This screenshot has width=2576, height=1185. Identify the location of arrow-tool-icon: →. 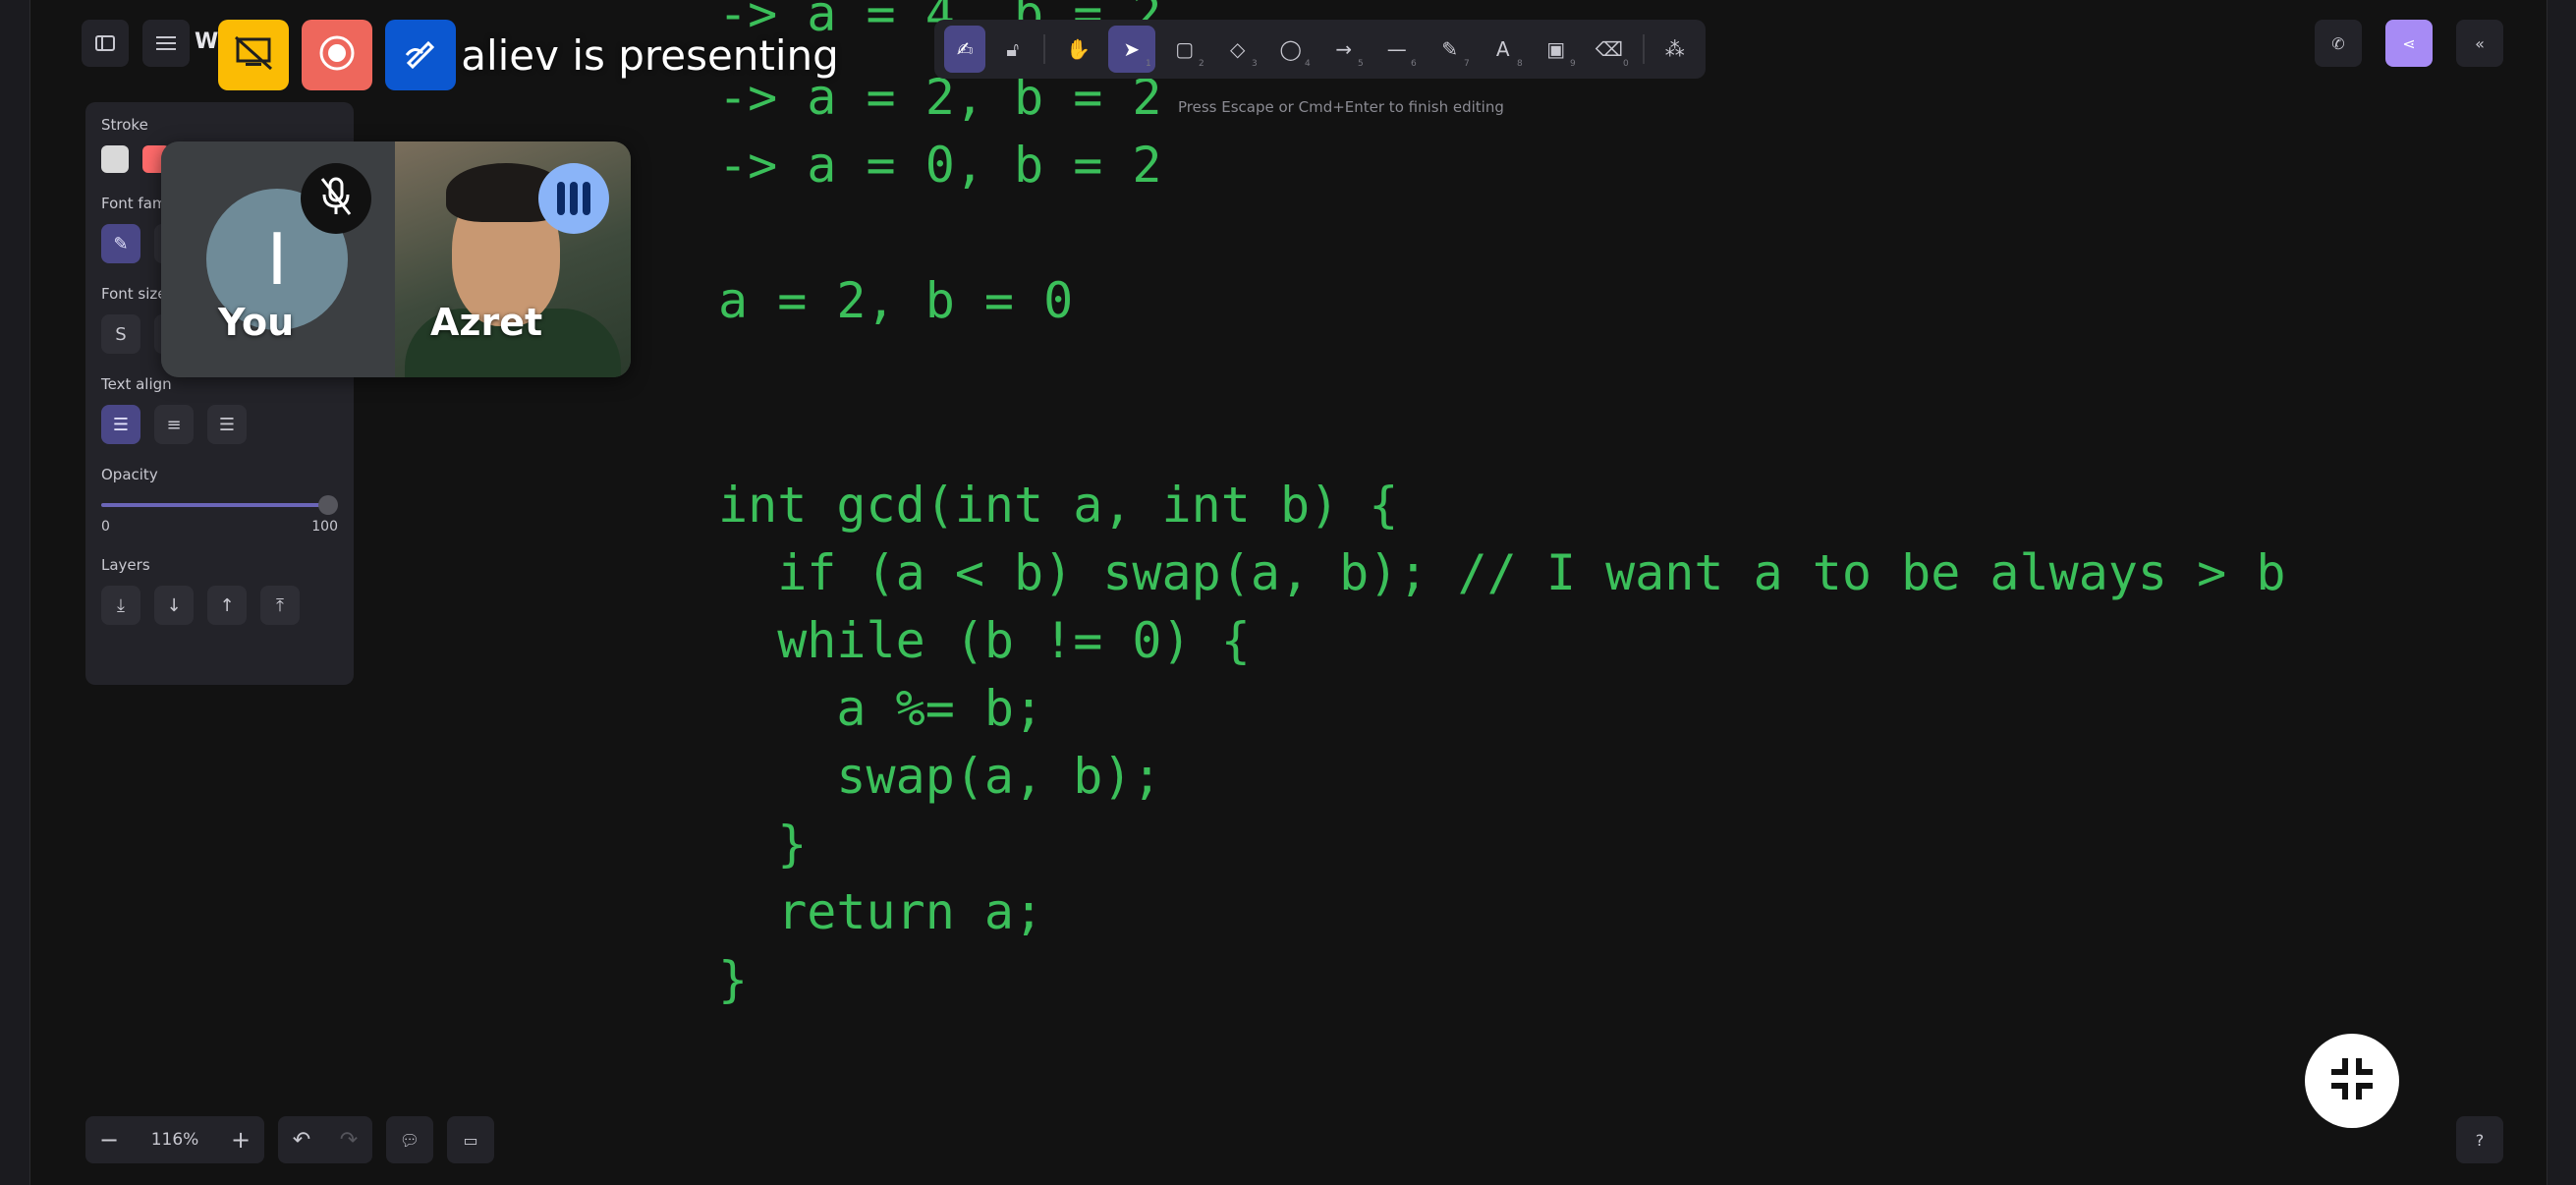
(1344, 49).